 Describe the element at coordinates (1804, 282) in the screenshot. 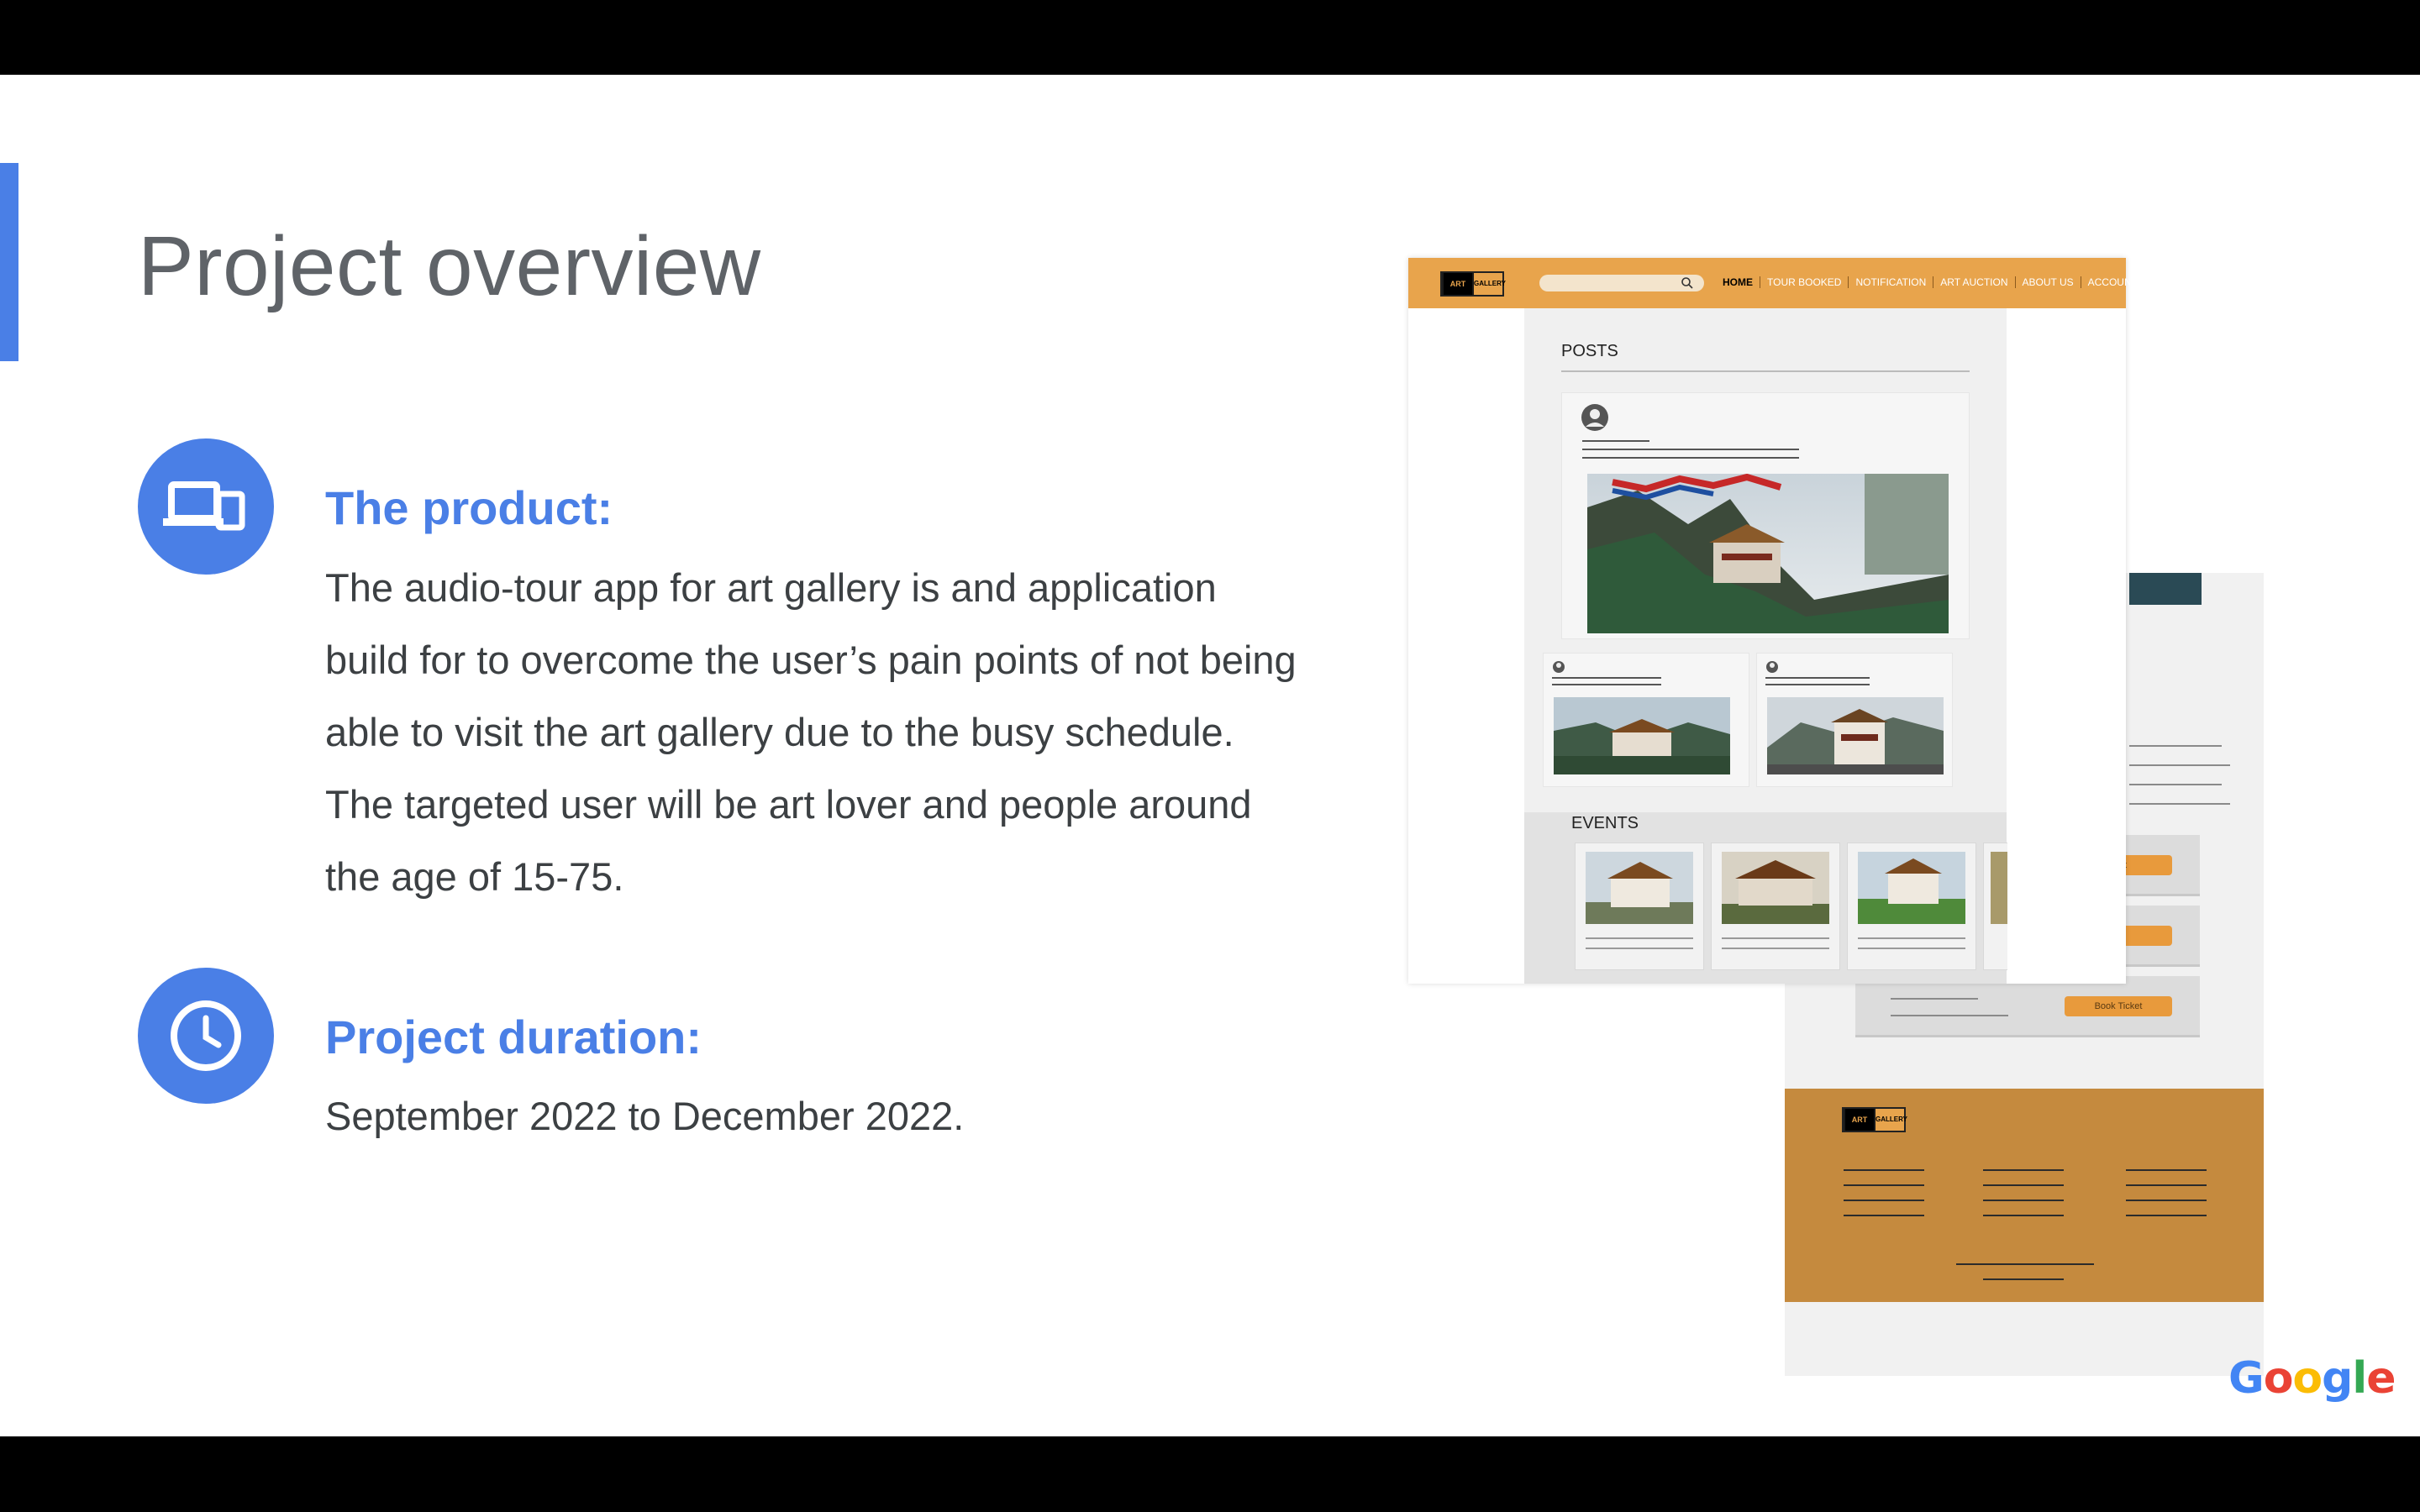

I see `nav-tour-booked: TOUR BOOKED` at that location.